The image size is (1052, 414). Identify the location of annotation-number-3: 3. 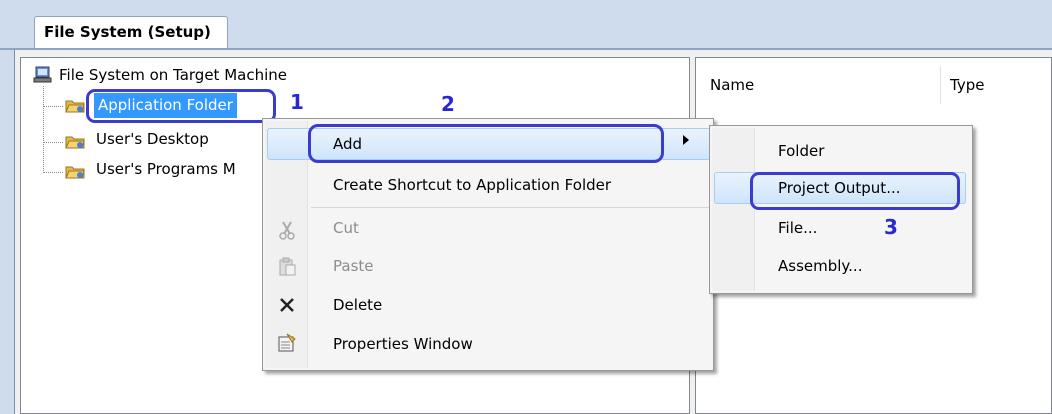
(891, 227).